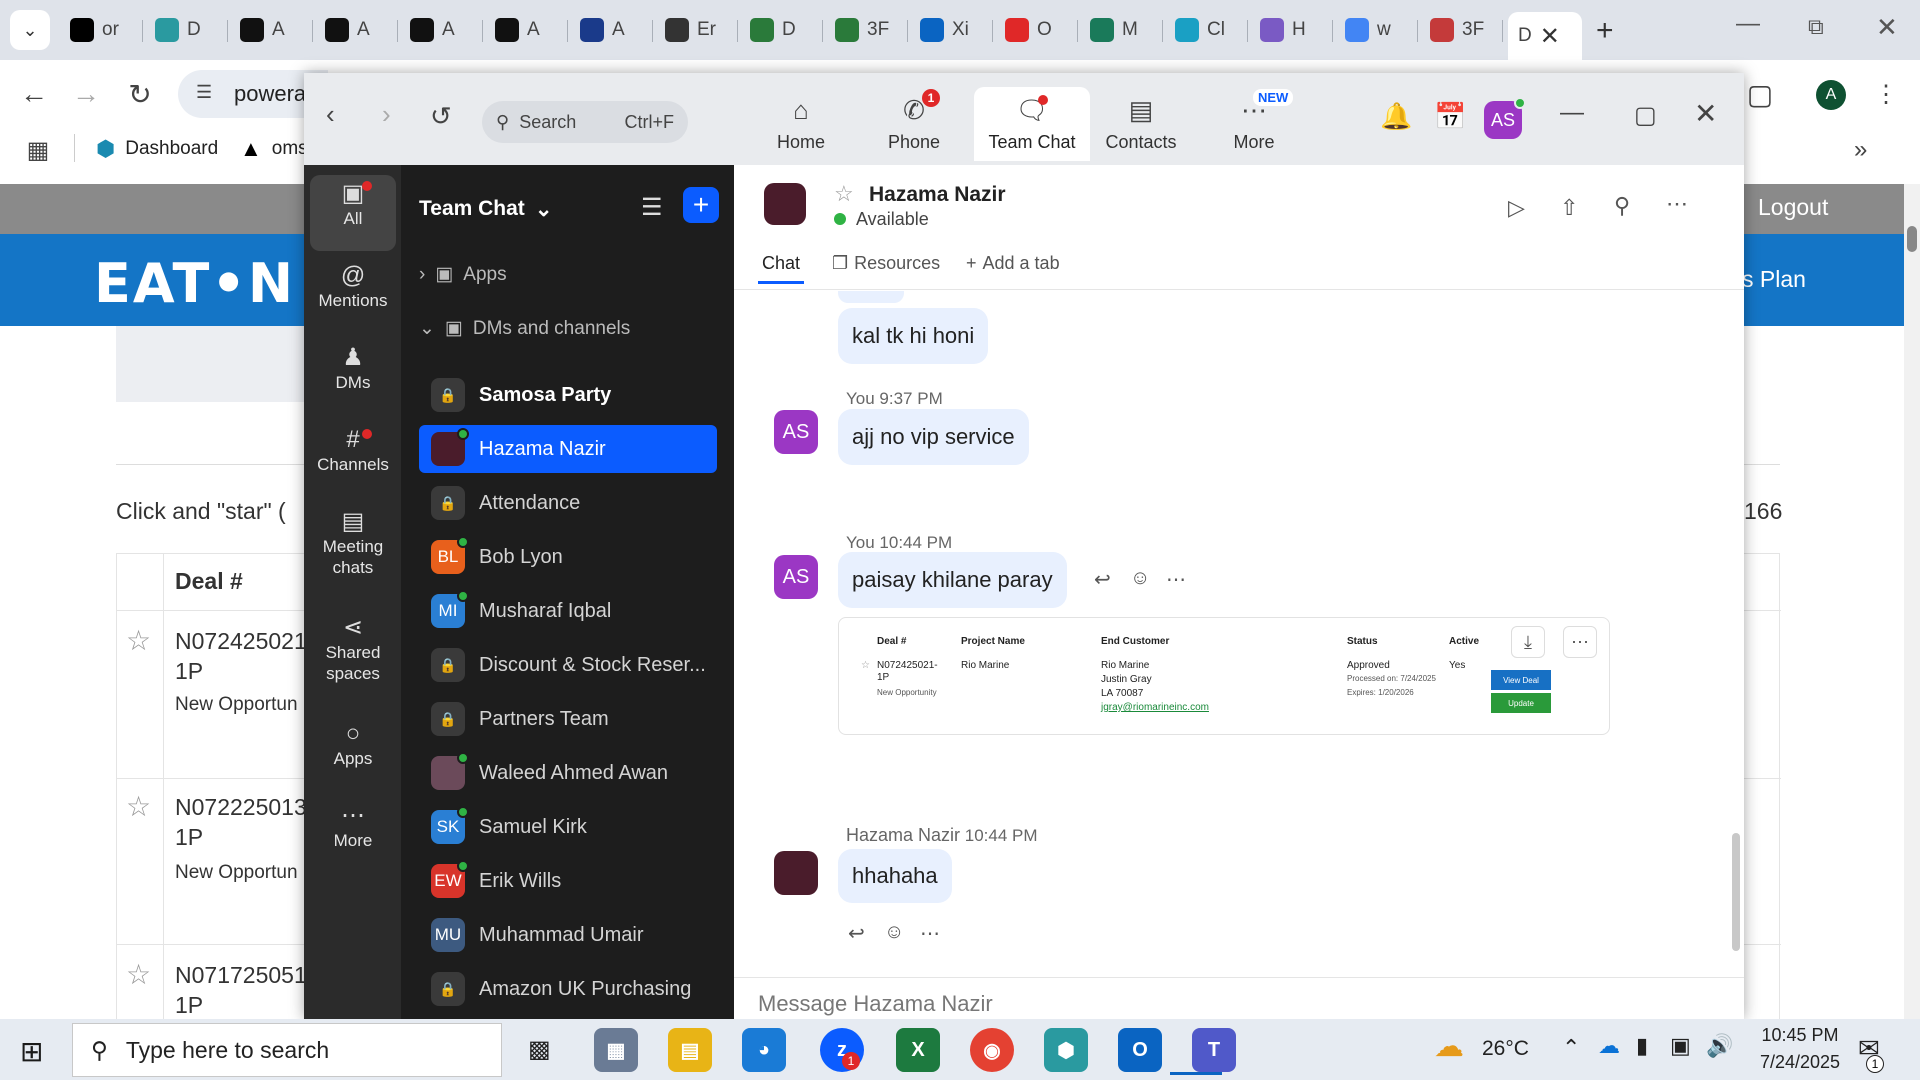  Describe the element at coordinates (241, 807) in the screenshot. I see `deal-number: N072225013` at that location.